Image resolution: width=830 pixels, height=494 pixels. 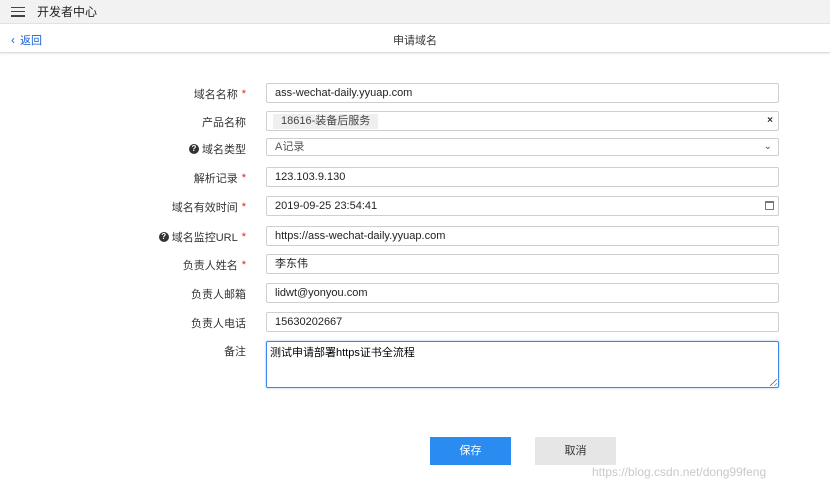 I want to click on product-name-select: 18616-装备后服务 ×, so click(x=522, y=121).